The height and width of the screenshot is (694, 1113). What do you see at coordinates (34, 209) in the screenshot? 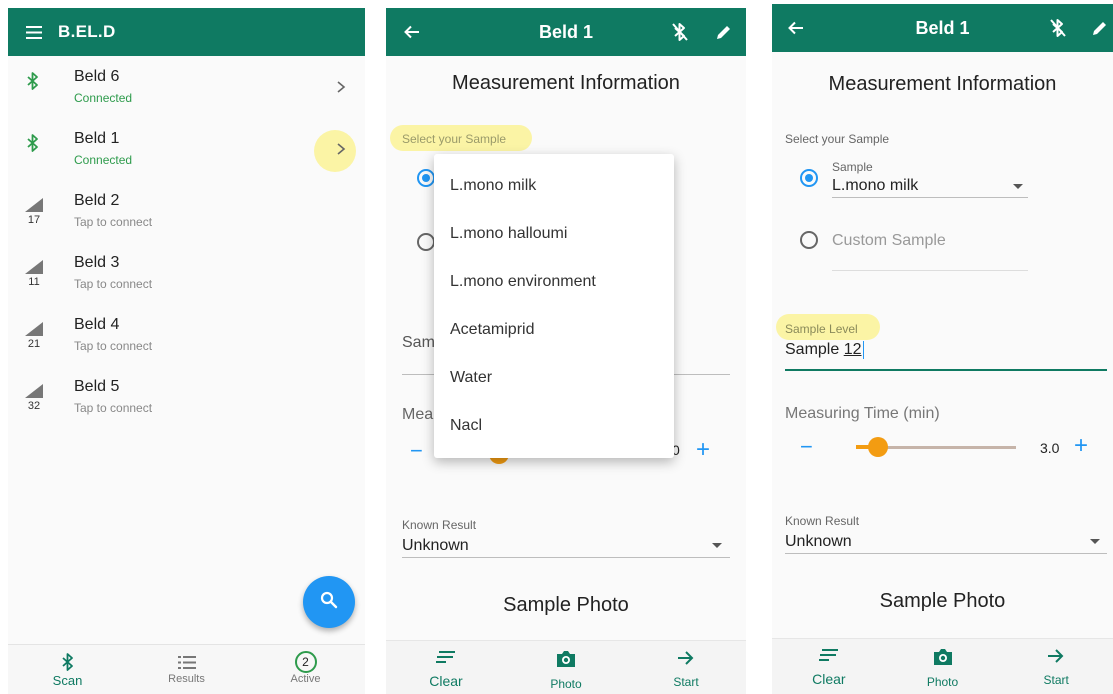
I see `signal-icon: 17` at bounding box center [34, 209].